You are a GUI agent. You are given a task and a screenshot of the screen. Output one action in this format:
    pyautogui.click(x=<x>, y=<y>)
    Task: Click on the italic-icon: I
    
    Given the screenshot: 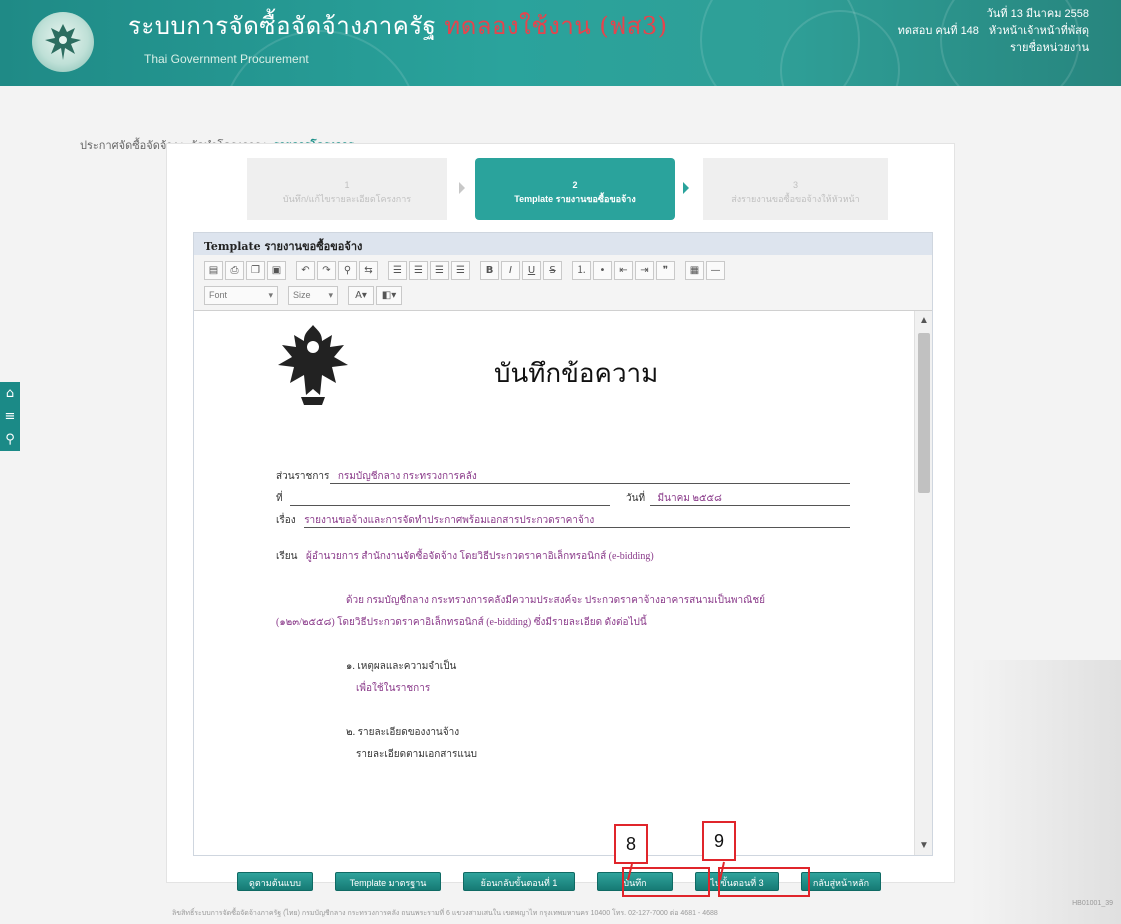 What is the action you would take?
    pyautogui.click(x=510, y=270)
    